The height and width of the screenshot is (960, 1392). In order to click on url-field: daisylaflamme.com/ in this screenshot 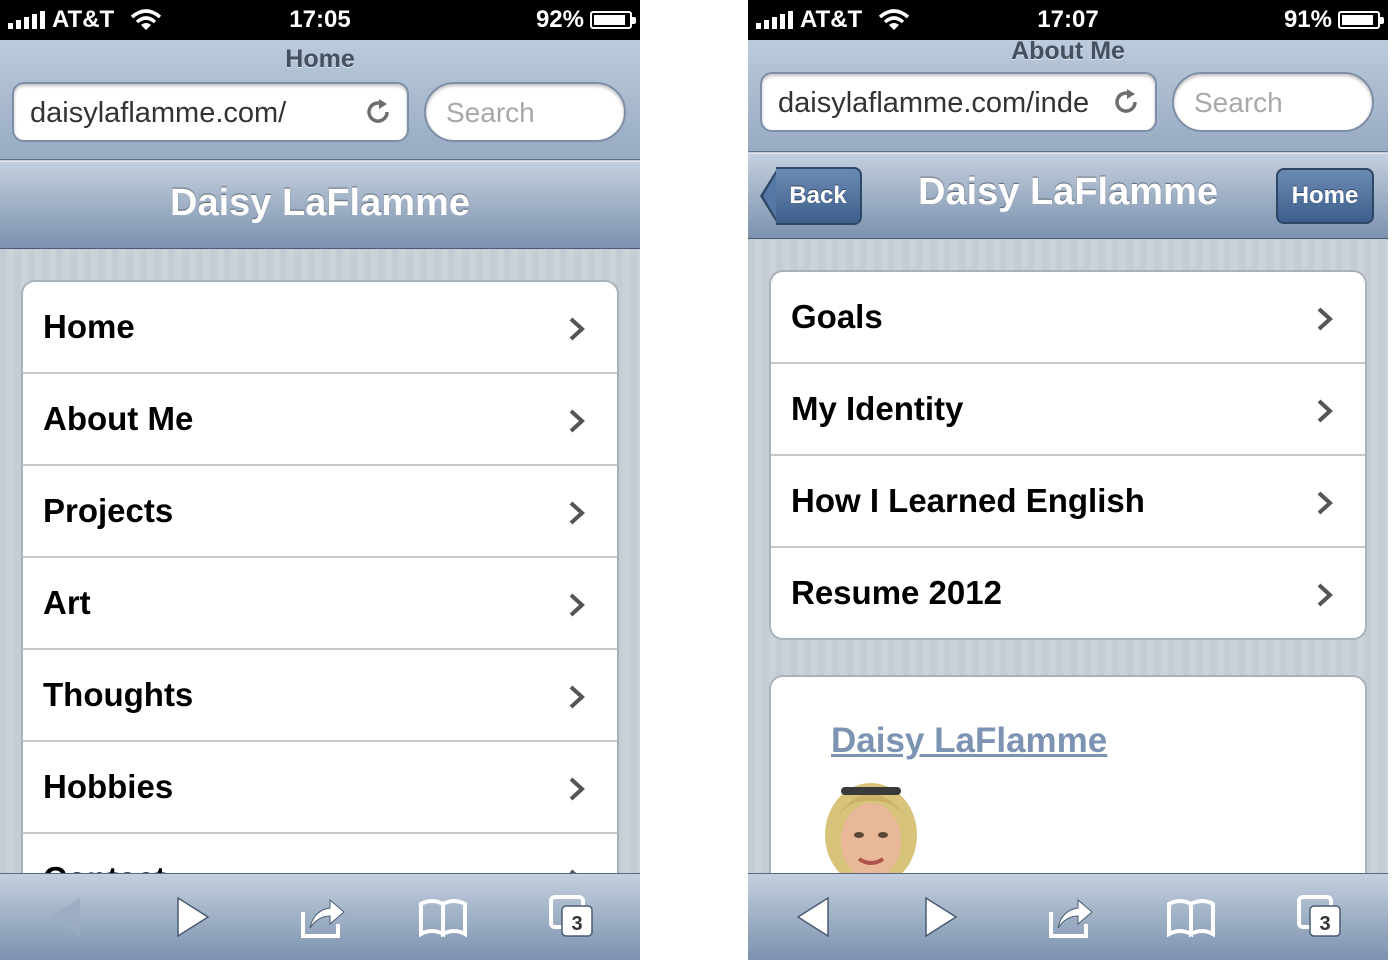, I will do `click(210, 112)`.